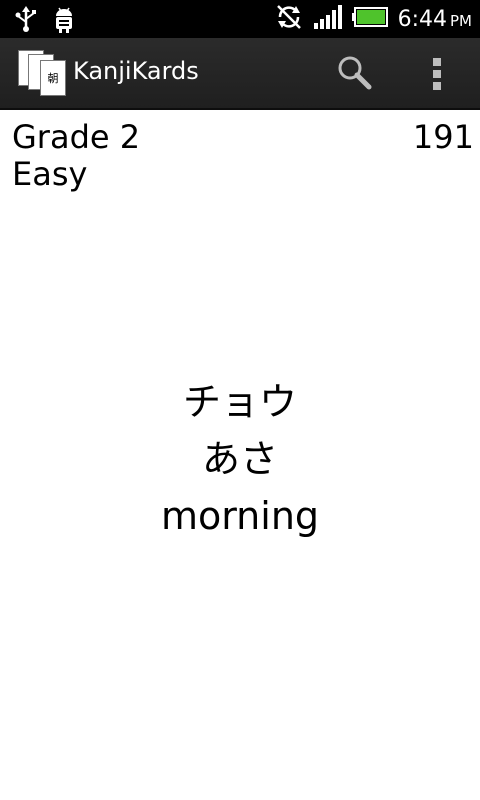  What do you see at coordinates (461, 20) in the screenshot?
I see `clock-ampm: PM` at bounding box center [461, 20].